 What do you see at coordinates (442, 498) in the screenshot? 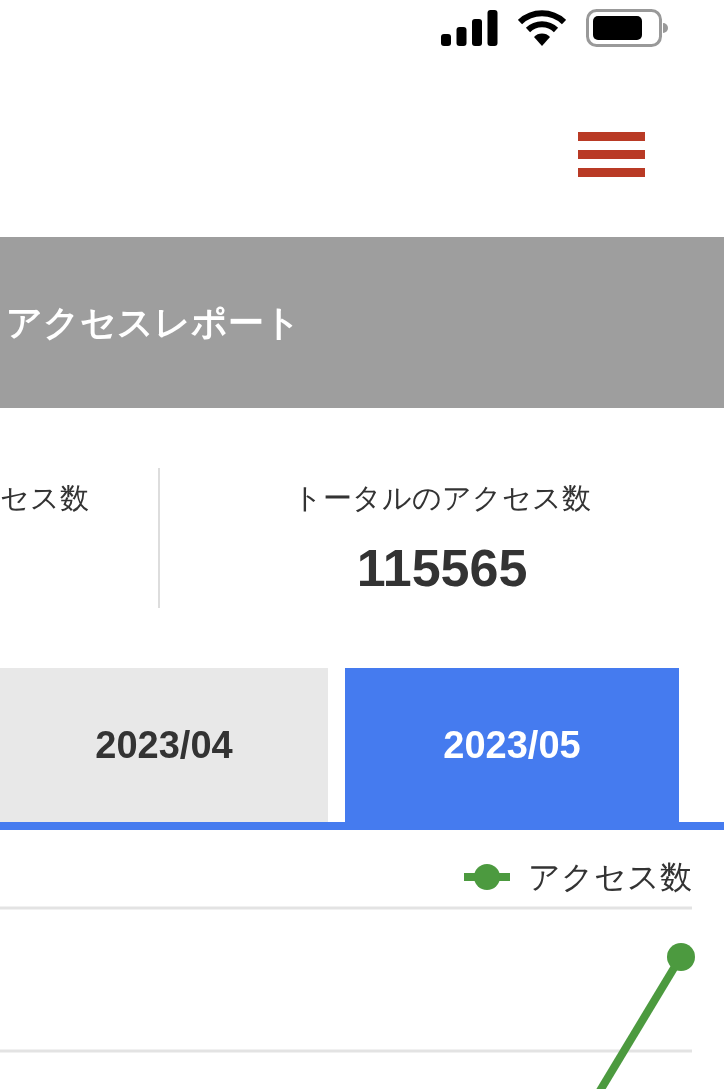
I see `stat-label: トータルのアクセス数` at bounding box center [442, 498].